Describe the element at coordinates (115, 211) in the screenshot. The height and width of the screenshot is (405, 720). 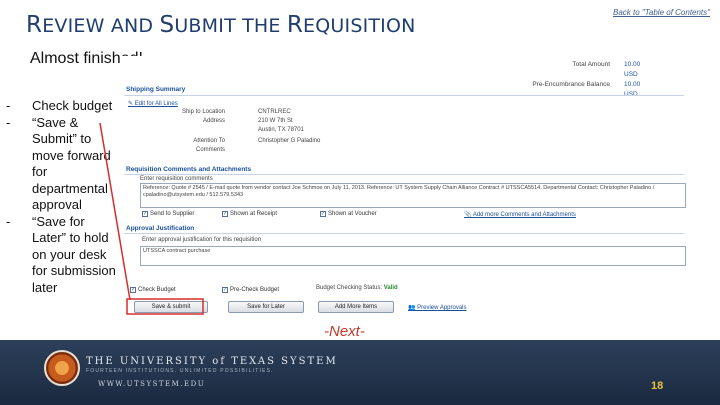
I see `callout-line` at that location.